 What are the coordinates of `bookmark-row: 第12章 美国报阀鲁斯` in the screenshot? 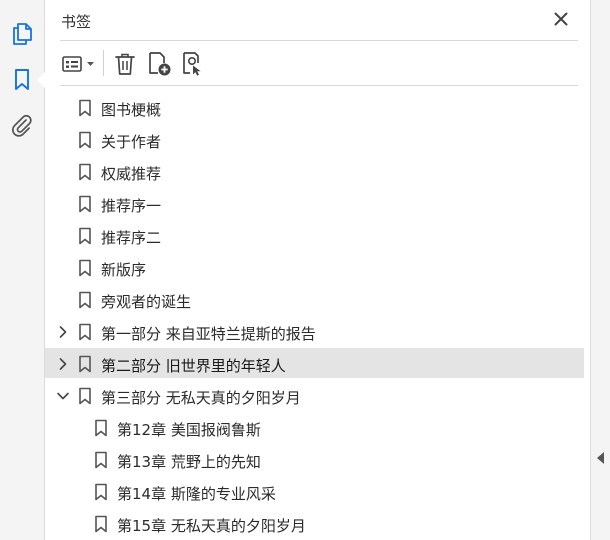 It's located at (315, 428).